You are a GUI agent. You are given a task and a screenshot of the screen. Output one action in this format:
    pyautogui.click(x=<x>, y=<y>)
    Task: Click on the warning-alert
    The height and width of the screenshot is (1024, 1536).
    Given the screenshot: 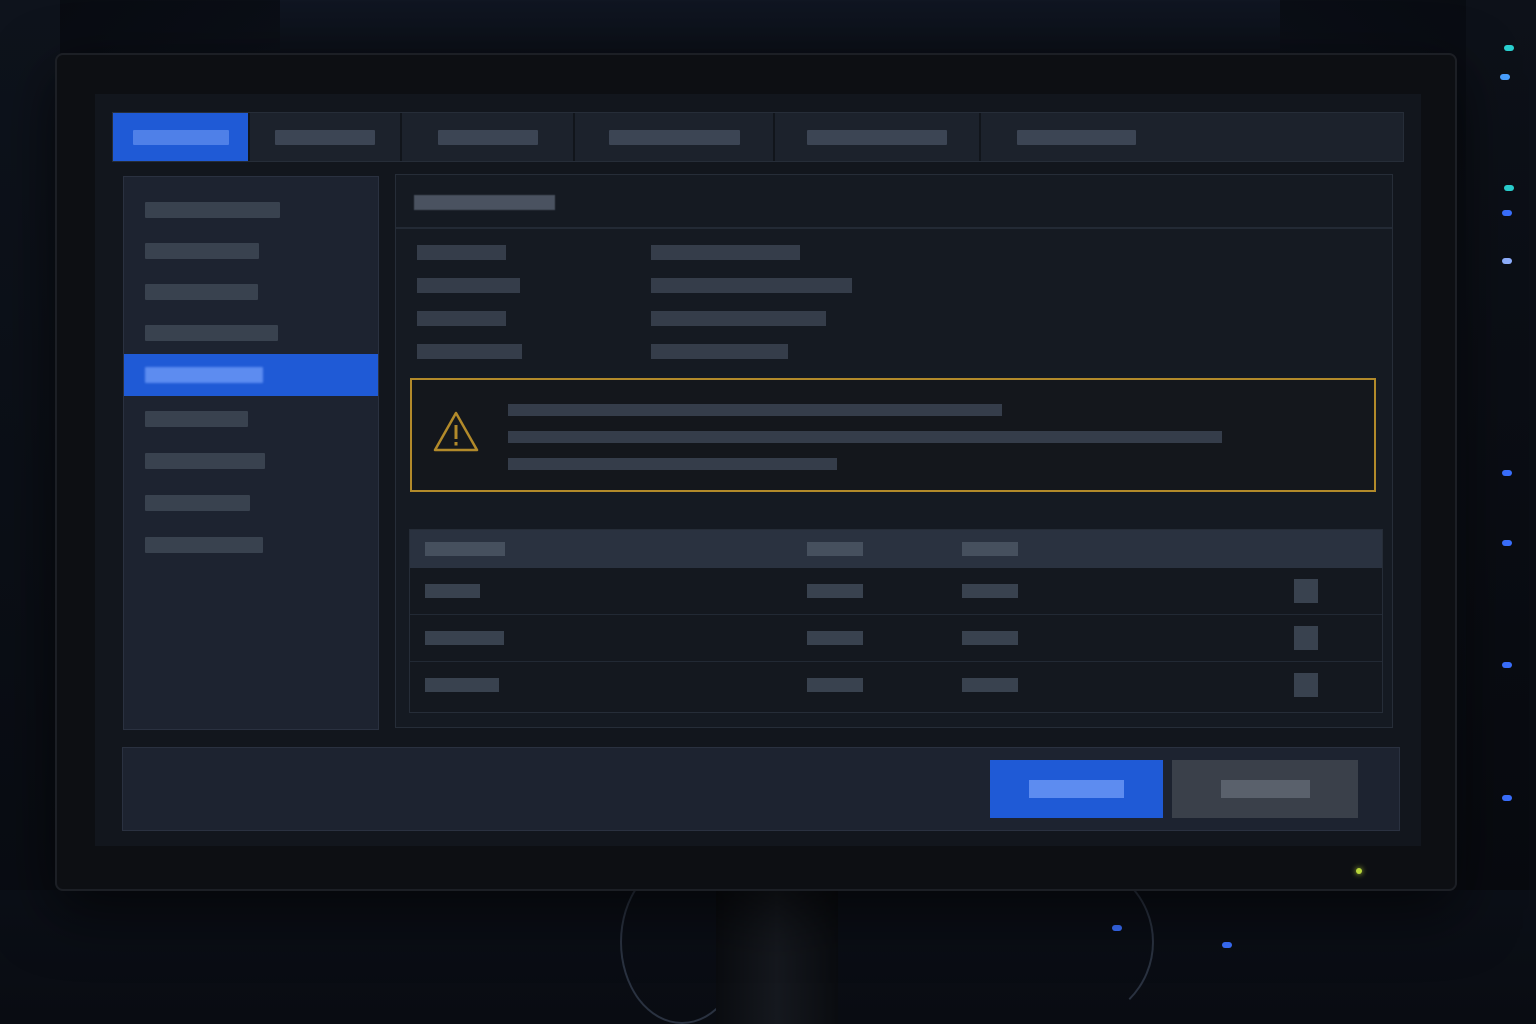 What is the action you would take?
    pyautogui.click(x=893, y=435)
    